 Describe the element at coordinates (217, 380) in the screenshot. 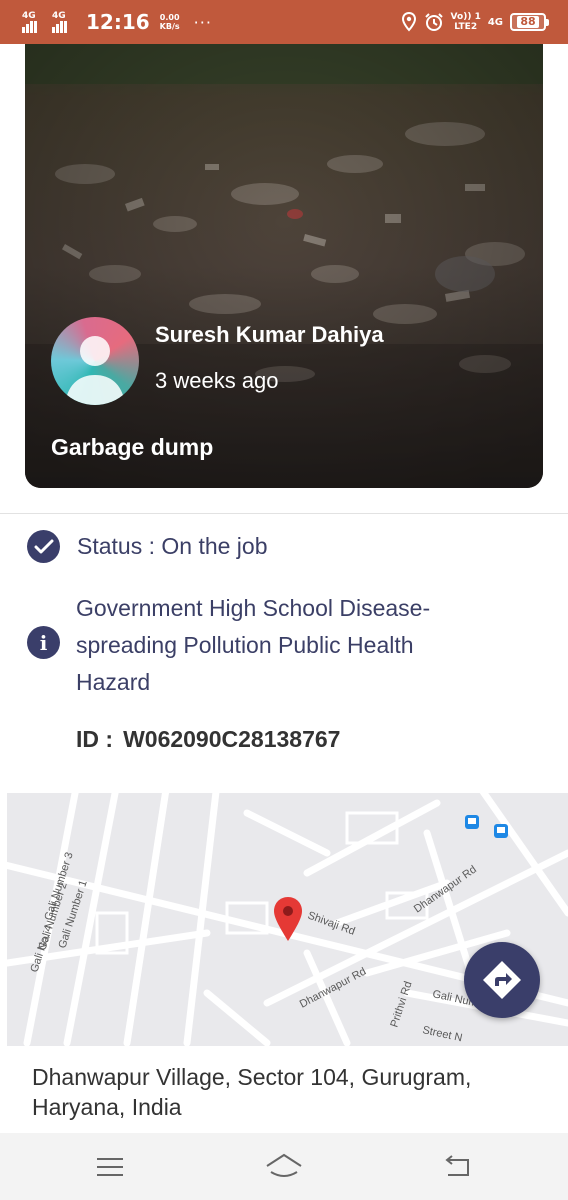

I see `report-time: 3 weeks ago` at that location.